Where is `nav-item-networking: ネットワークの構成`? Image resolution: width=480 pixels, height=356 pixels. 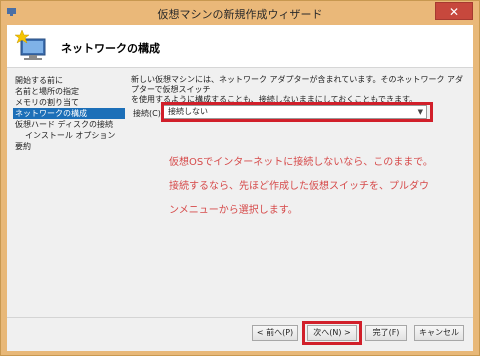
nav-item-networking: ネットワークの構成 is located at coordinates (69, 113).